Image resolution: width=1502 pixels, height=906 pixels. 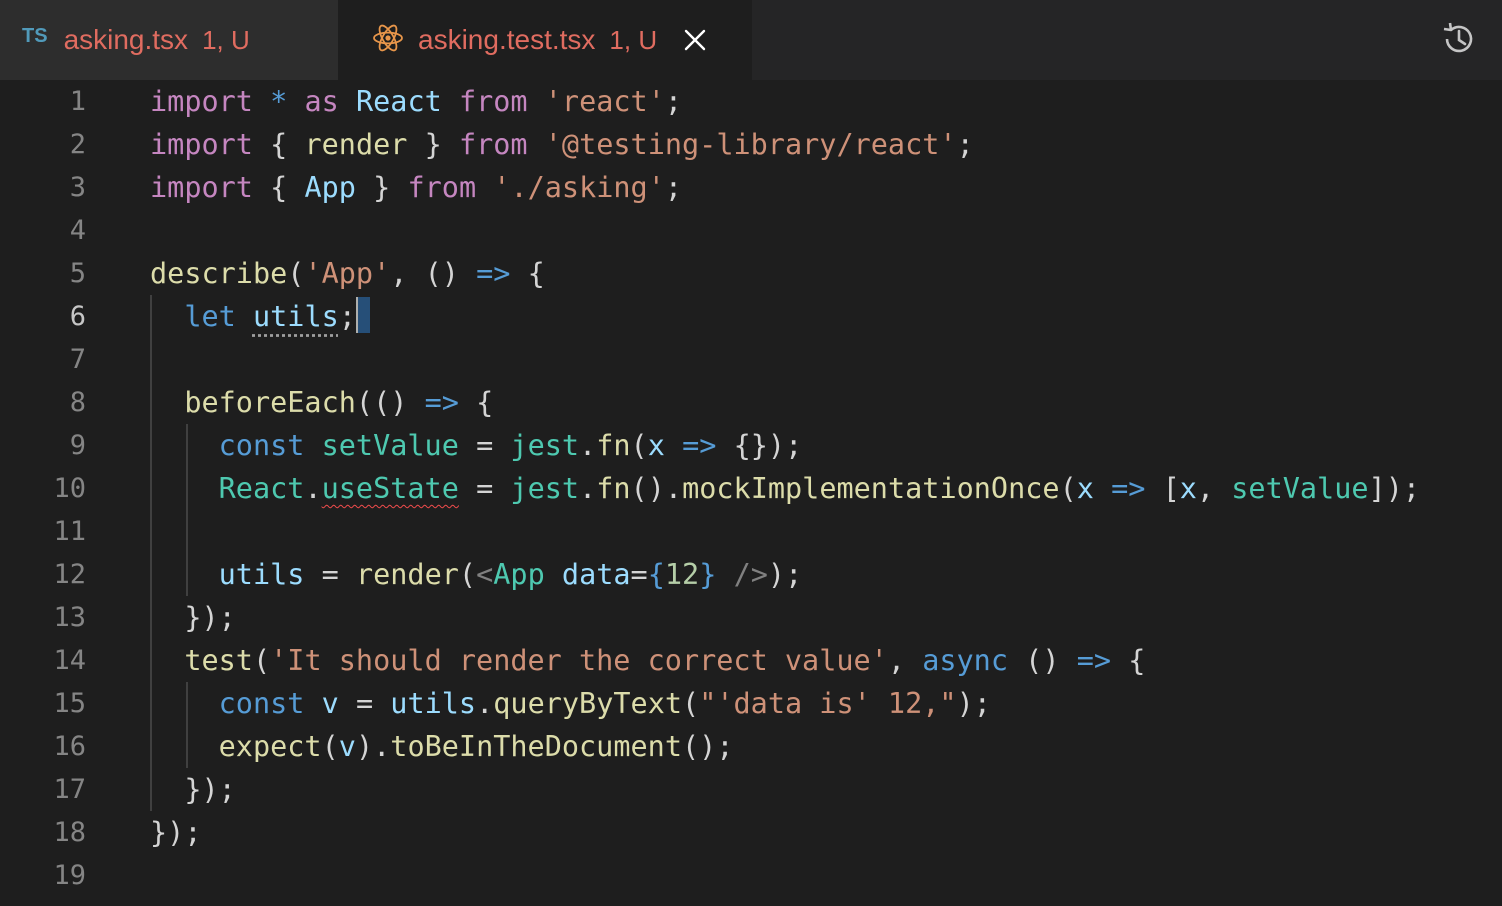 I want to click on tab-label: asking.test.tsx, so click(x=507, y=39).